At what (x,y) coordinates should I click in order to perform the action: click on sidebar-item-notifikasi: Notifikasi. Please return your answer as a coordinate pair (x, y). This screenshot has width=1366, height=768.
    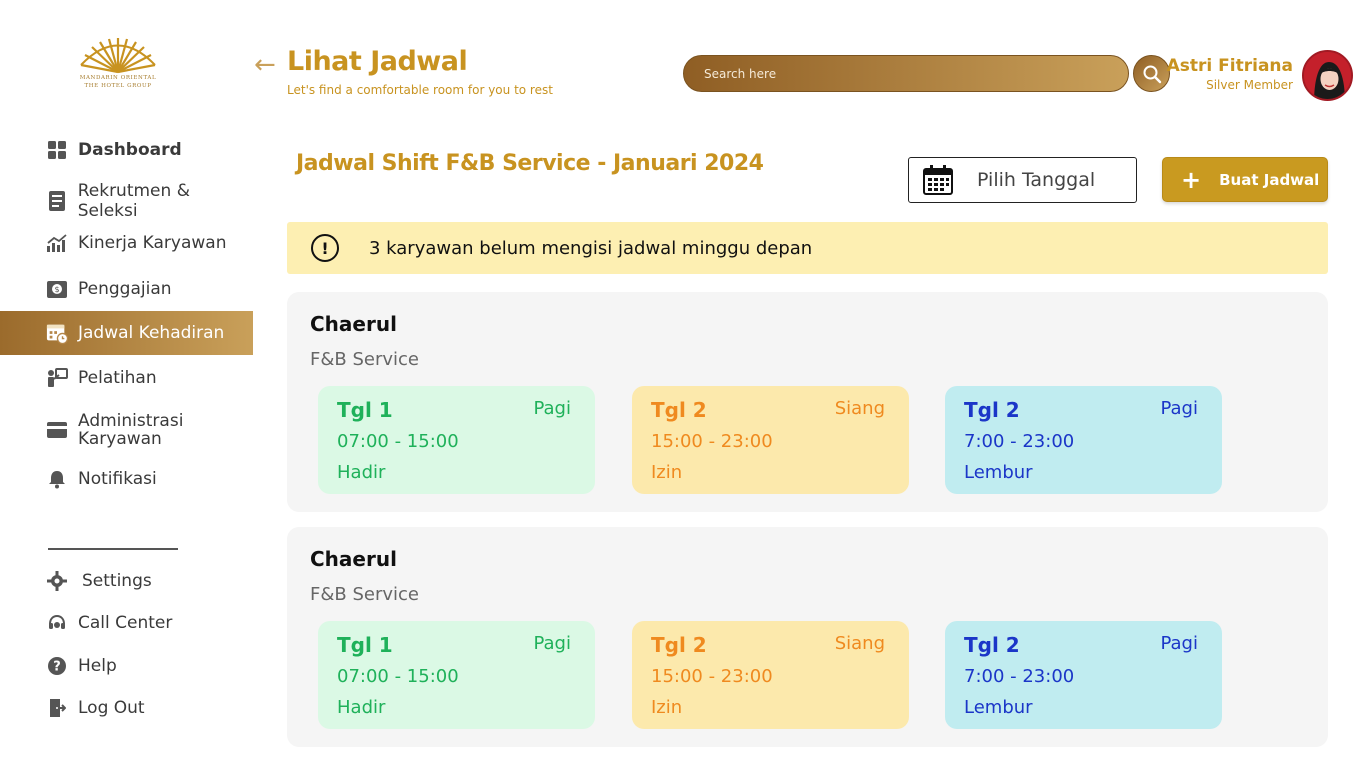
    Looking at the image, I should click on (126, 479).